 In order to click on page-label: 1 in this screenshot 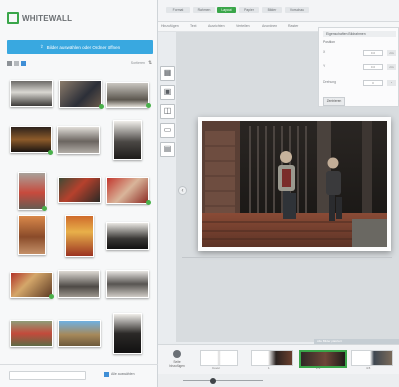, I will do `click(269, 368)`.